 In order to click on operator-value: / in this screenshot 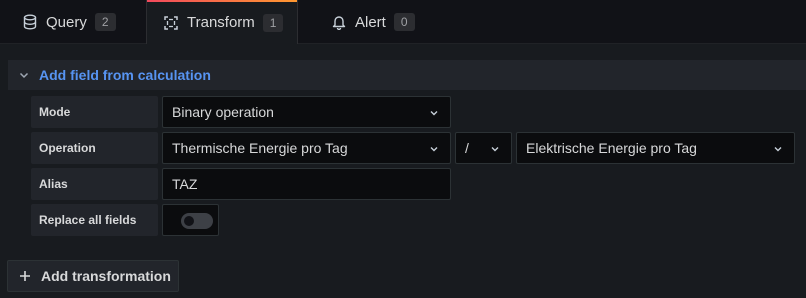, I will do `click(467, 148)`.